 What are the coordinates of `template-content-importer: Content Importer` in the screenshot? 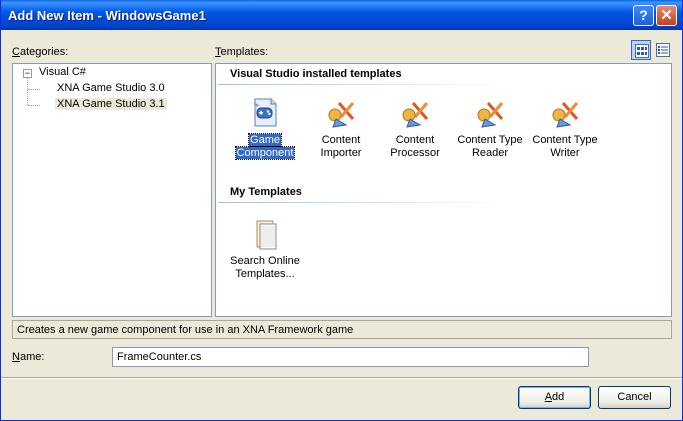 It's located at (341, 131).